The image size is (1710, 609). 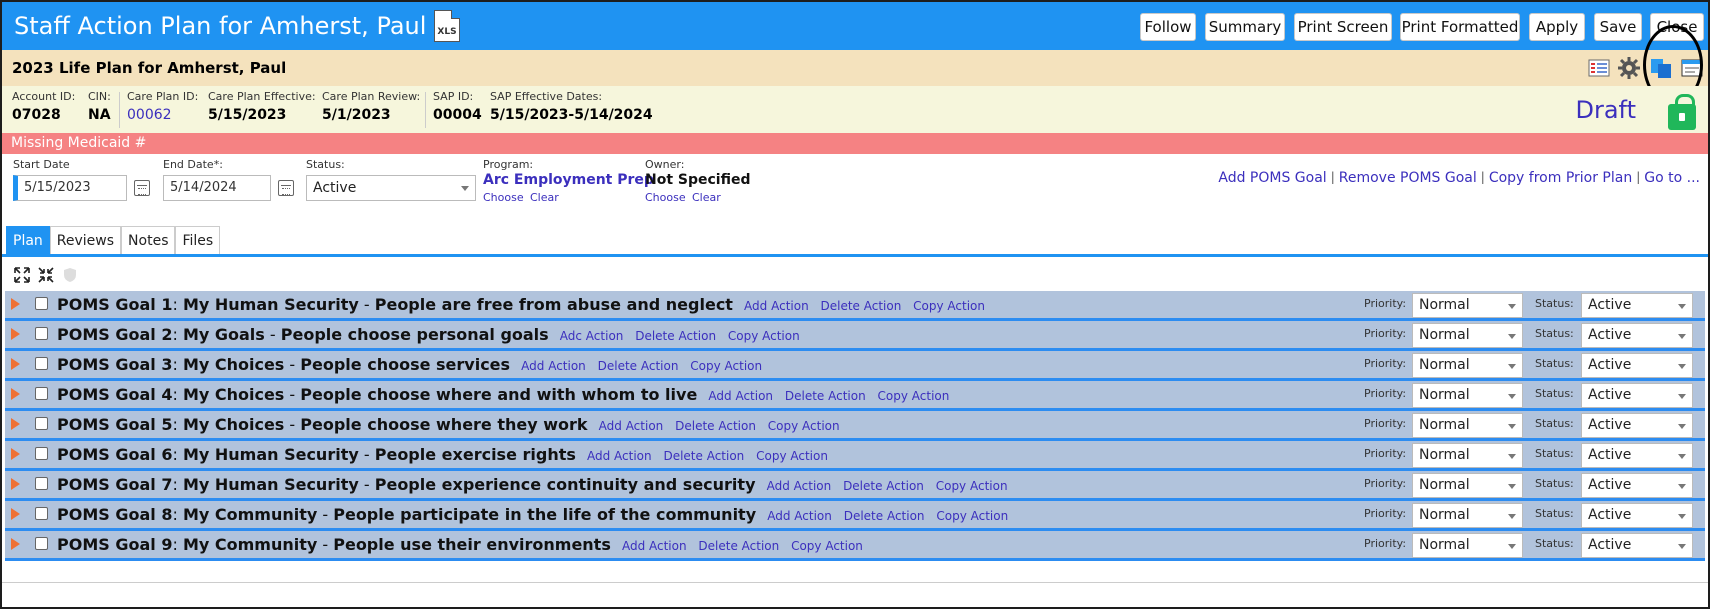 I want to click on print-formatted-button: Print Formatted, so click(x=1460, y=27).